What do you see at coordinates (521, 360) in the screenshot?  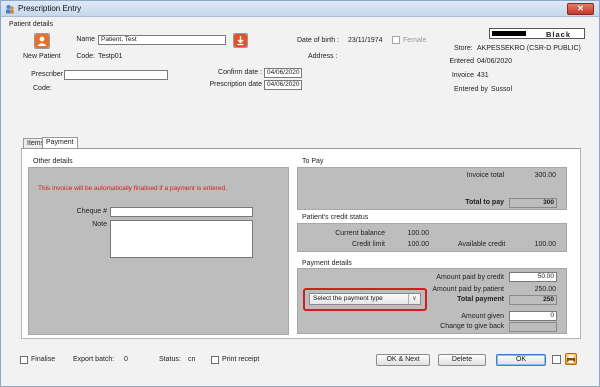 I see `ok-button: OK` at bounding box center [521, 360].